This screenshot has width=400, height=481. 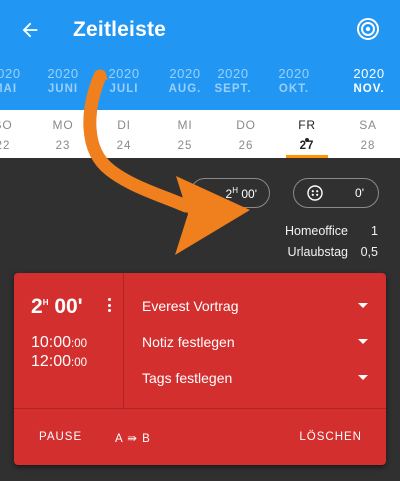 What do you see at coordinates (188, 342) in the screenshot?
I see `note-label: Notiz festlegen` at bounding box center [188, 342].